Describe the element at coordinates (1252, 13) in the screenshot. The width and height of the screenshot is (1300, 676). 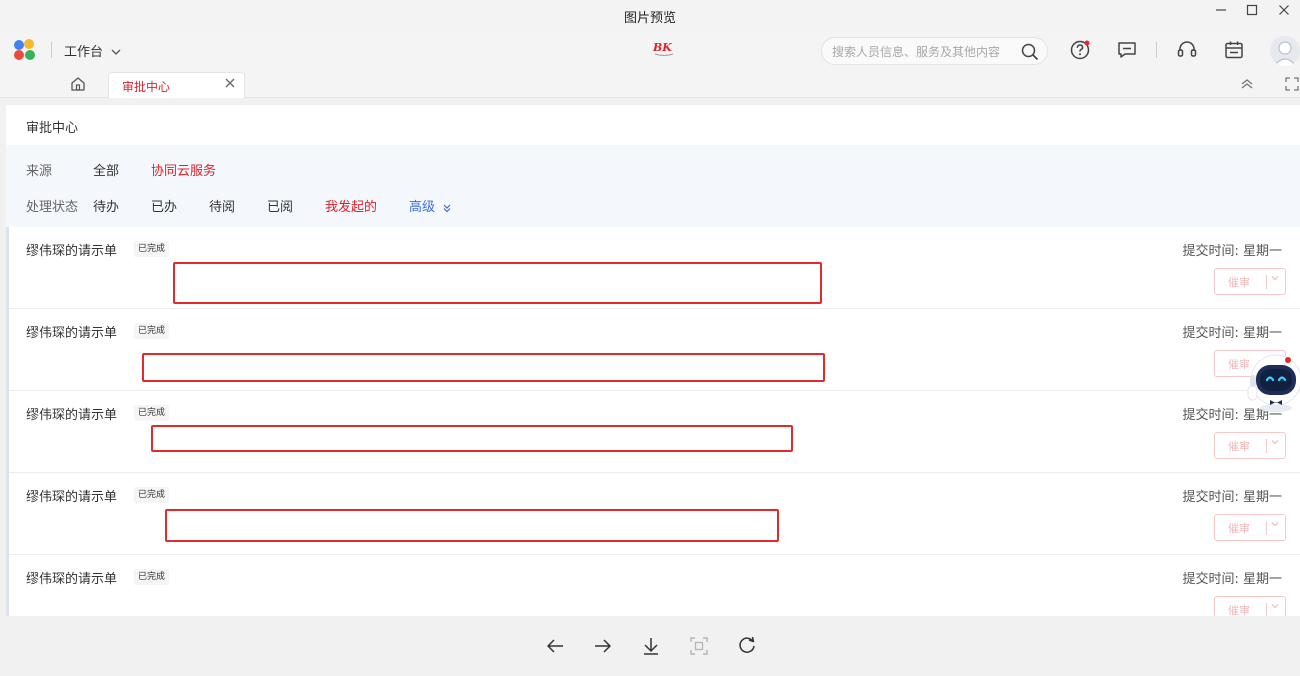
I see `maximize-icon` at that location.